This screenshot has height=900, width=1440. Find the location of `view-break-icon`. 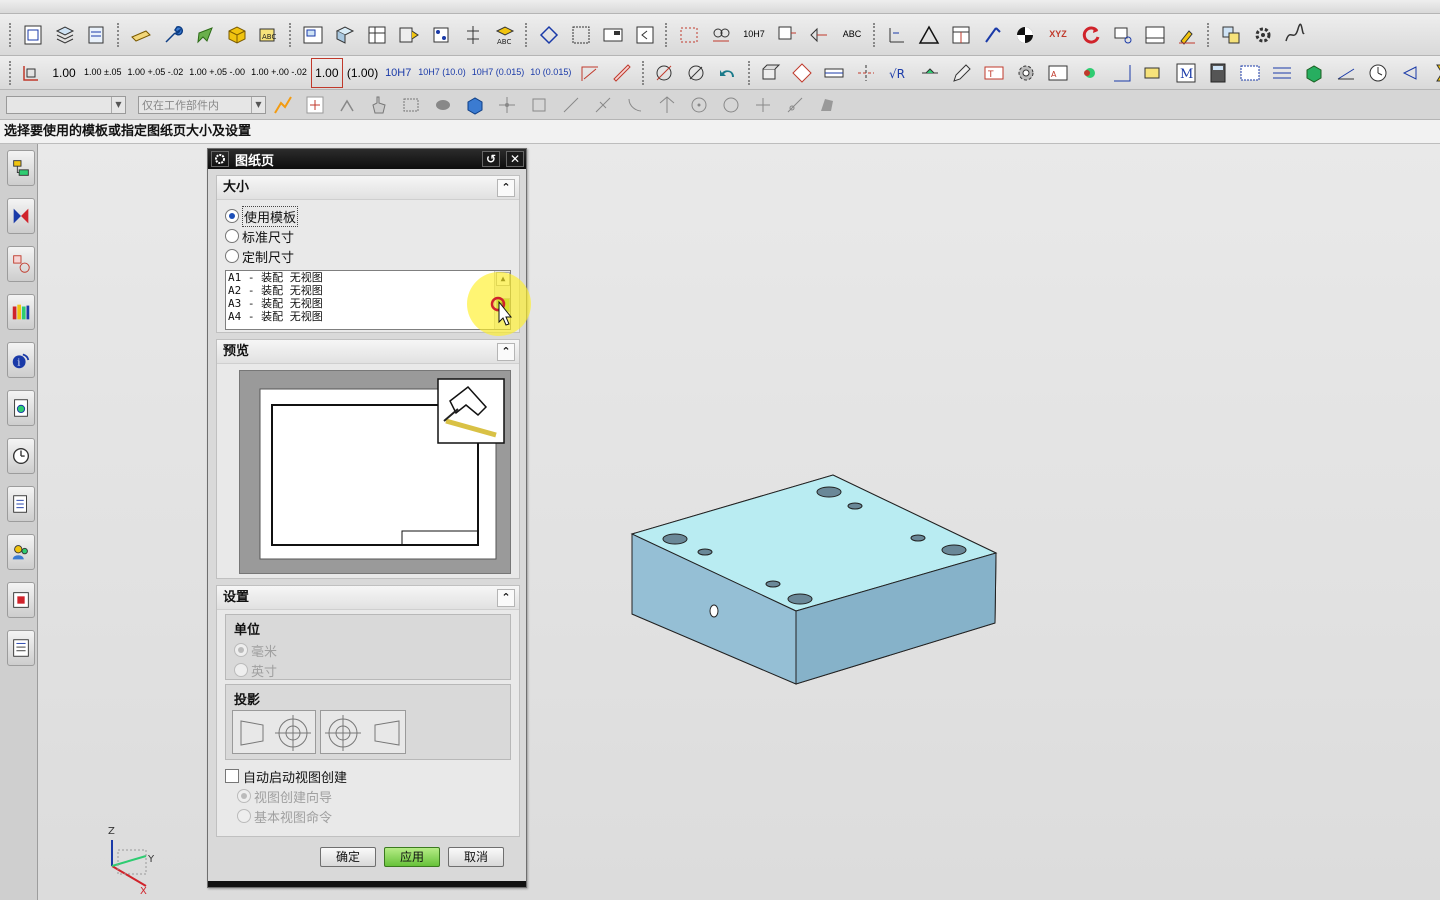

view-break-icon is located at coordinates (581, 35).